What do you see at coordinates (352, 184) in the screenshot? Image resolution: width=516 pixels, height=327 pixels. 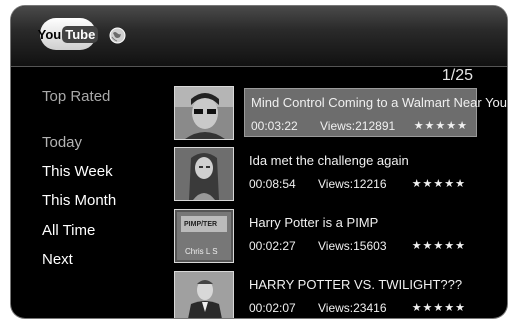 I see `video-views: Views:12216` at bounding box center [352, 184].